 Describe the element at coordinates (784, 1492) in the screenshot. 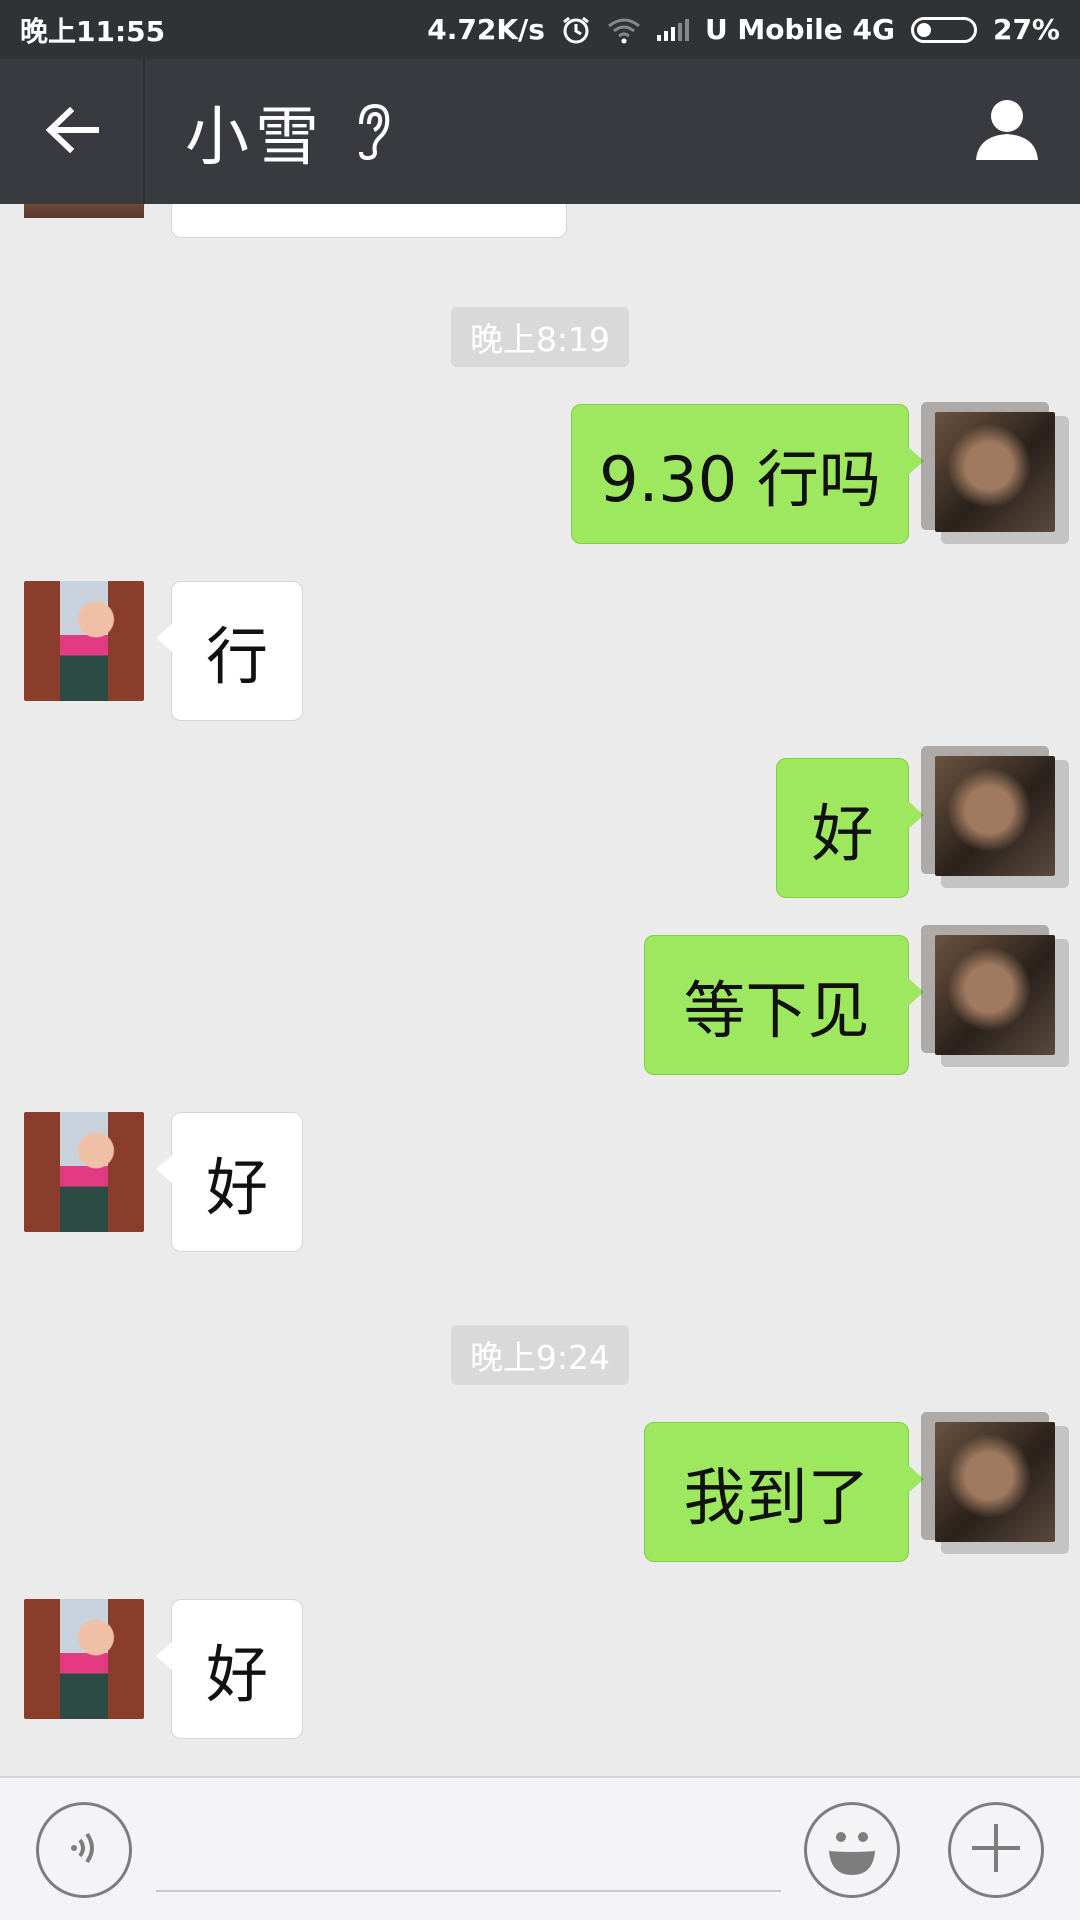

I see `message-bubble-sent: 我到了` at that location.